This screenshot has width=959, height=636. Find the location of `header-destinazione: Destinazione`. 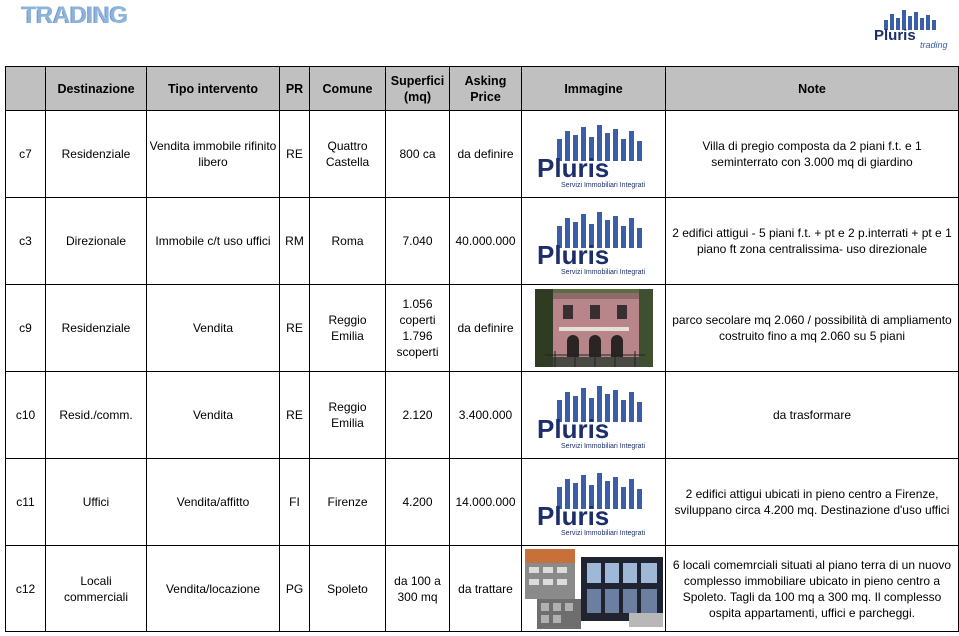

header-destinazione: Destinazione is located at coordinates (96, 88).